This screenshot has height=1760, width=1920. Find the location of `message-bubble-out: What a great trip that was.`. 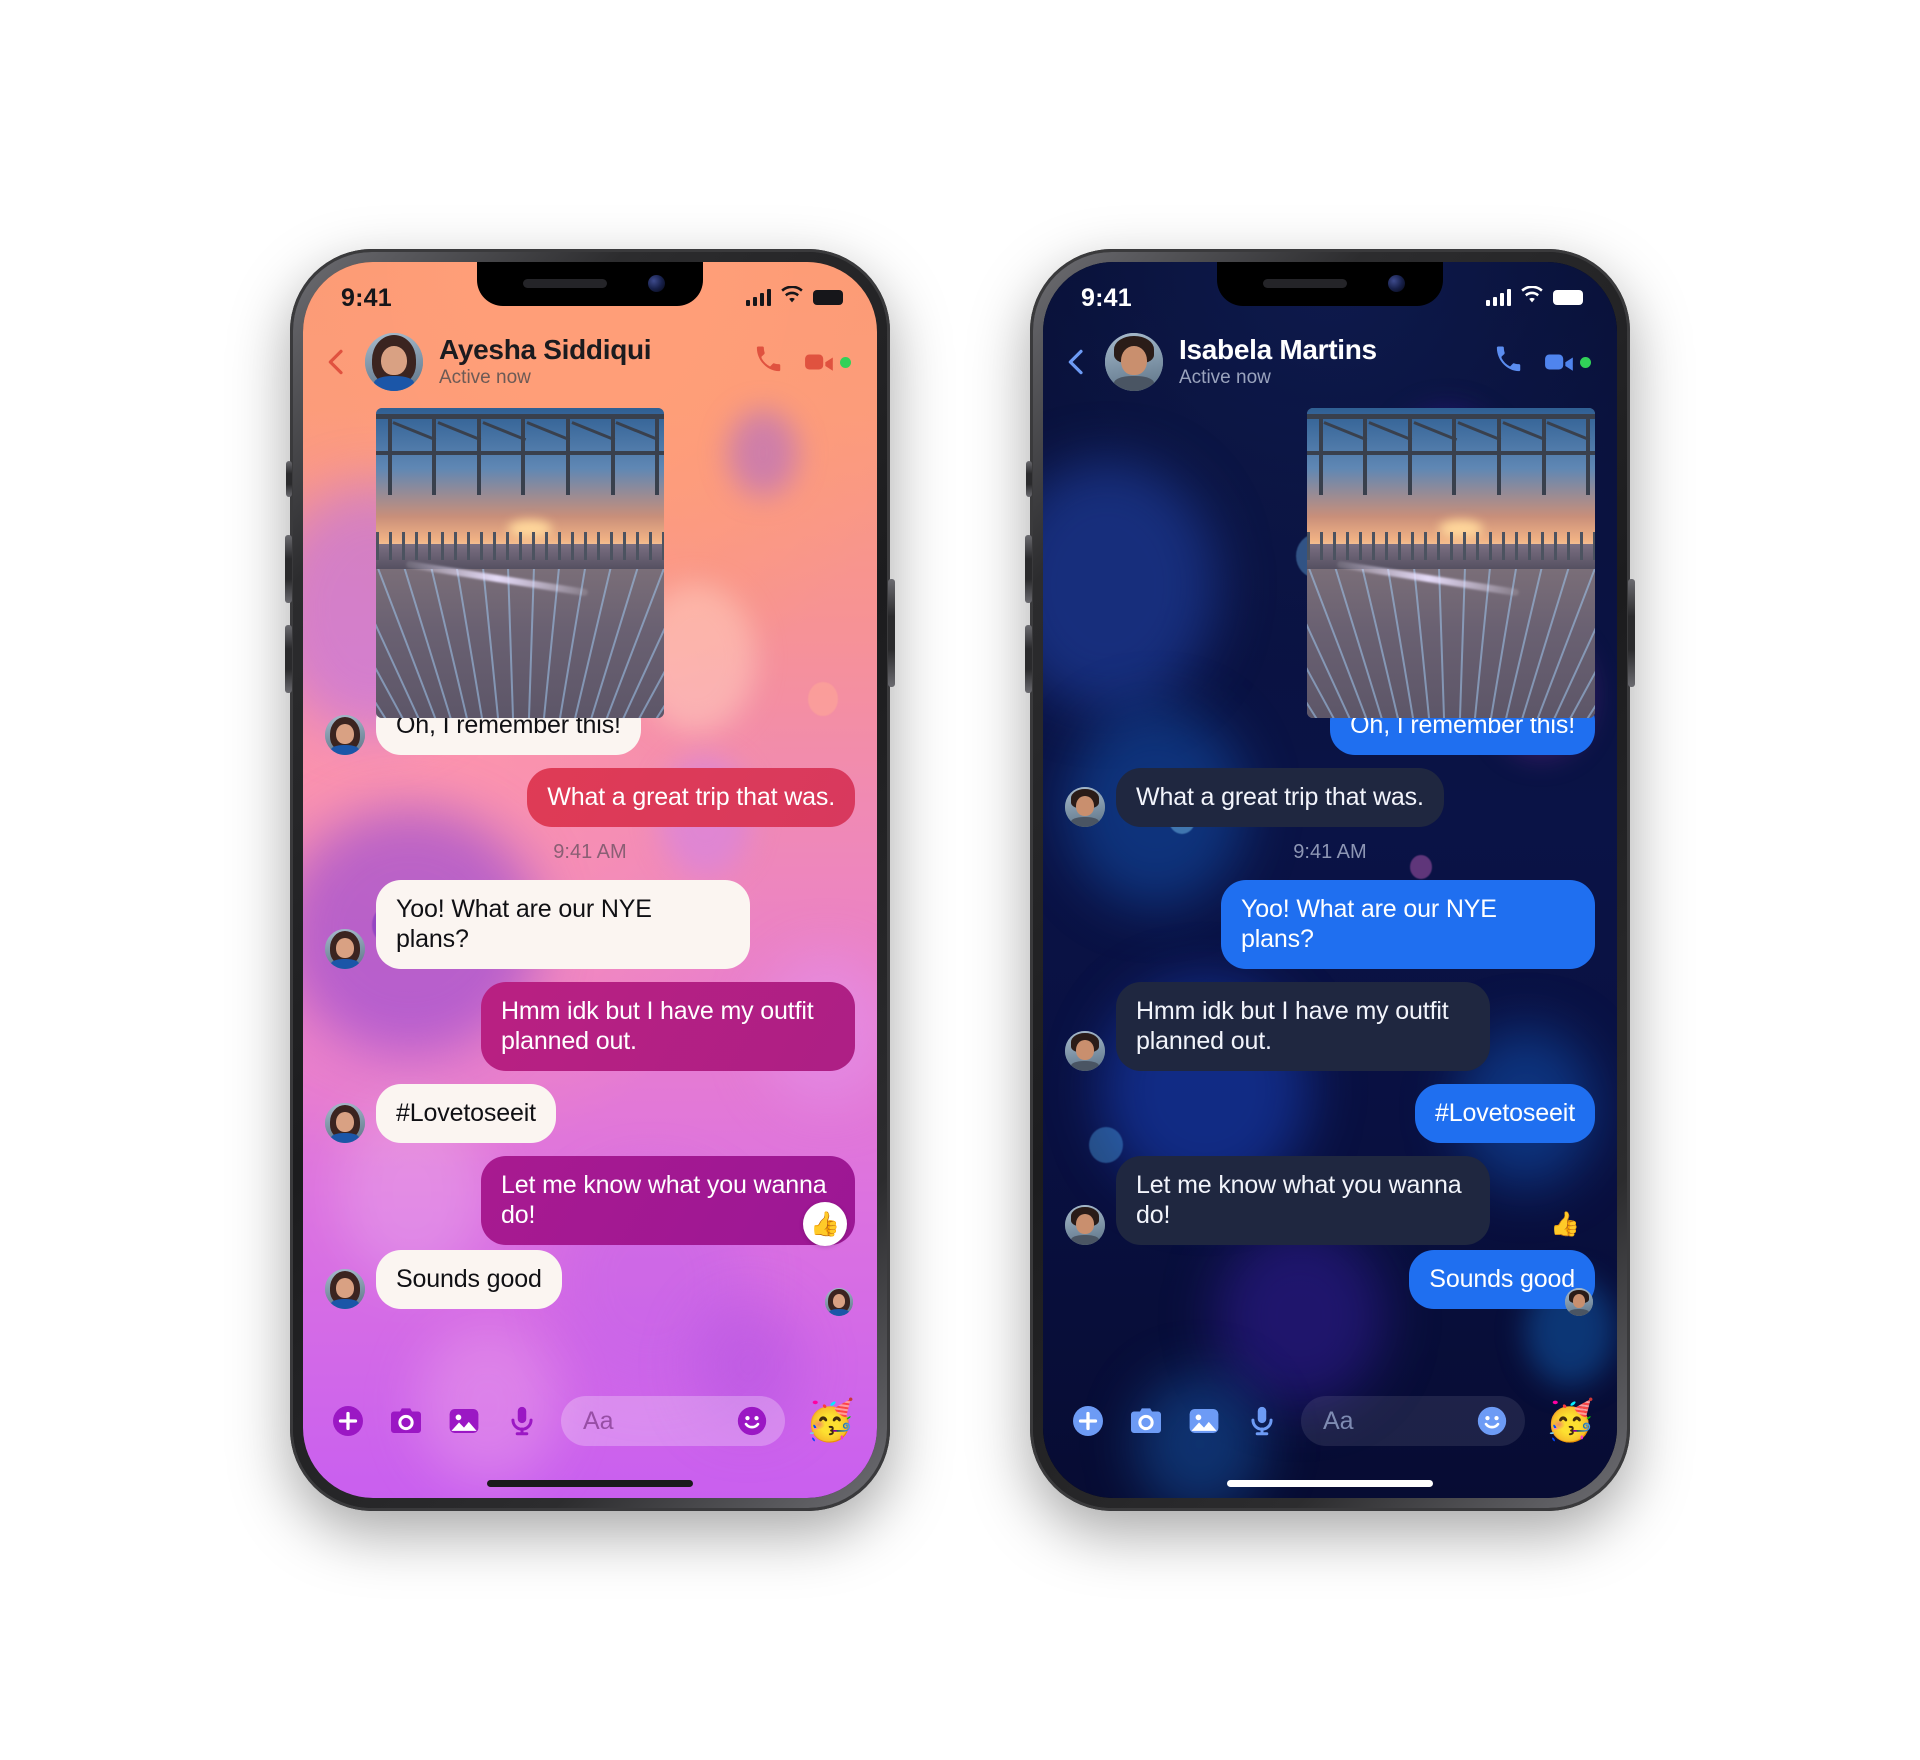

message-bubble-out: What a great trip that was. is located at coordinates (691, 797).